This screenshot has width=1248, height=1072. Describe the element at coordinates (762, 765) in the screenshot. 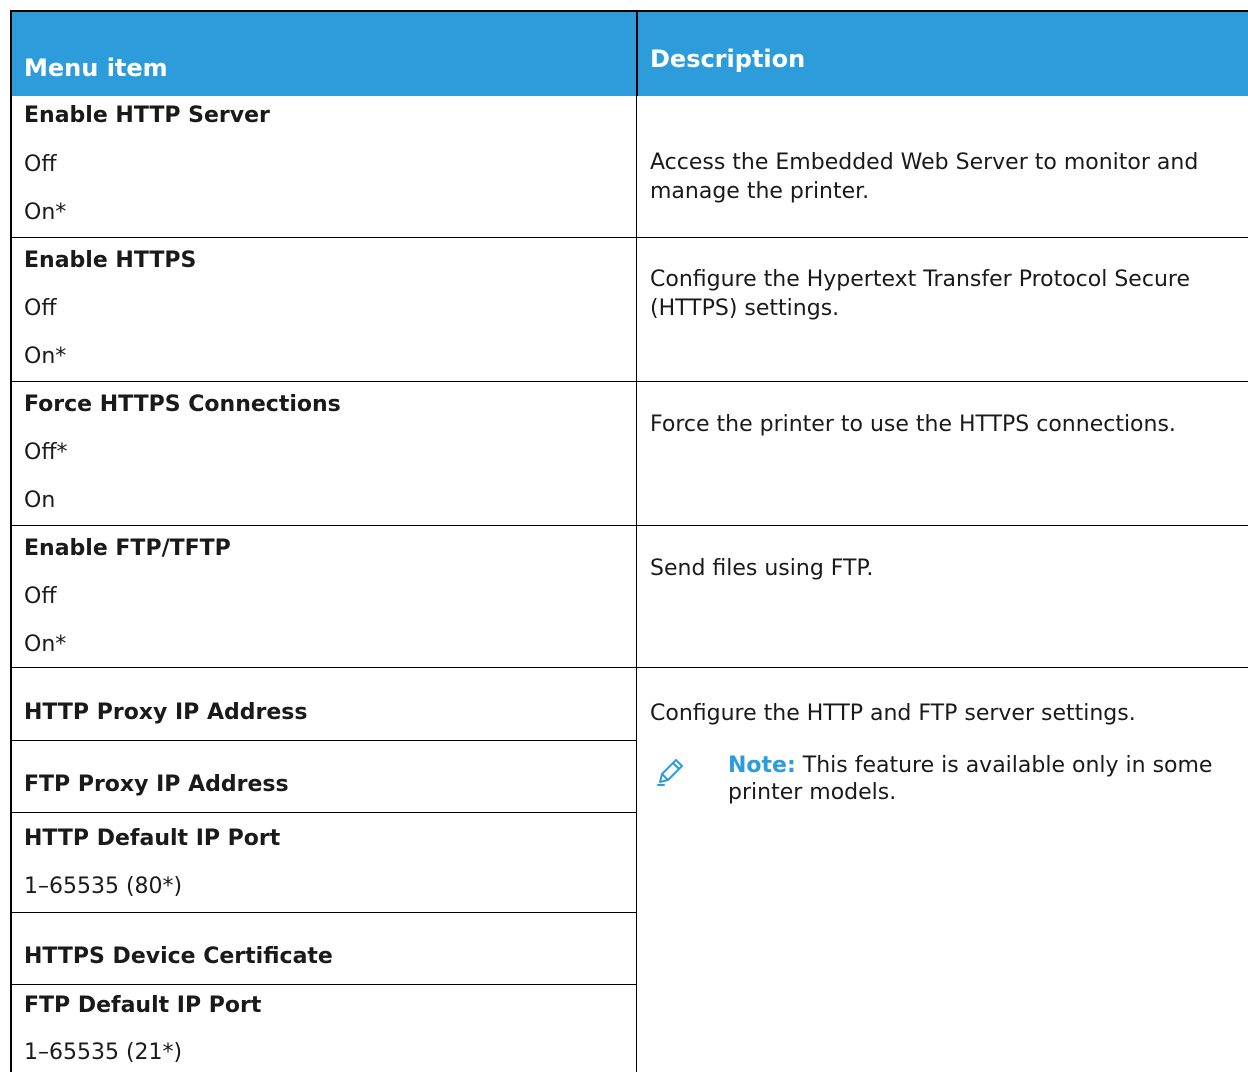

I see `note-label: Note:` at that location.